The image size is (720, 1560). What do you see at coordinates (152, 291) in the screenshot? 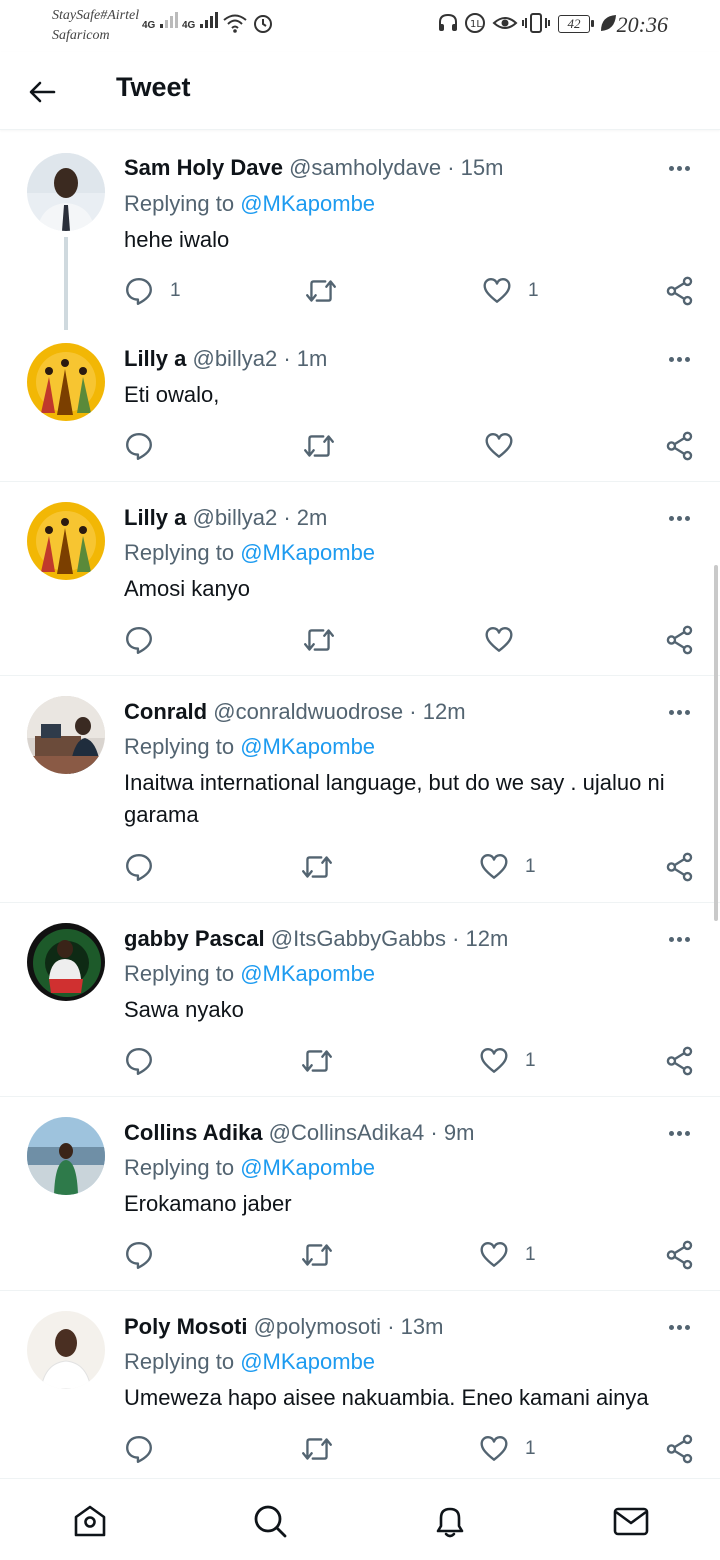
I see `reply-button: 1` at bounding box center [152, 291].